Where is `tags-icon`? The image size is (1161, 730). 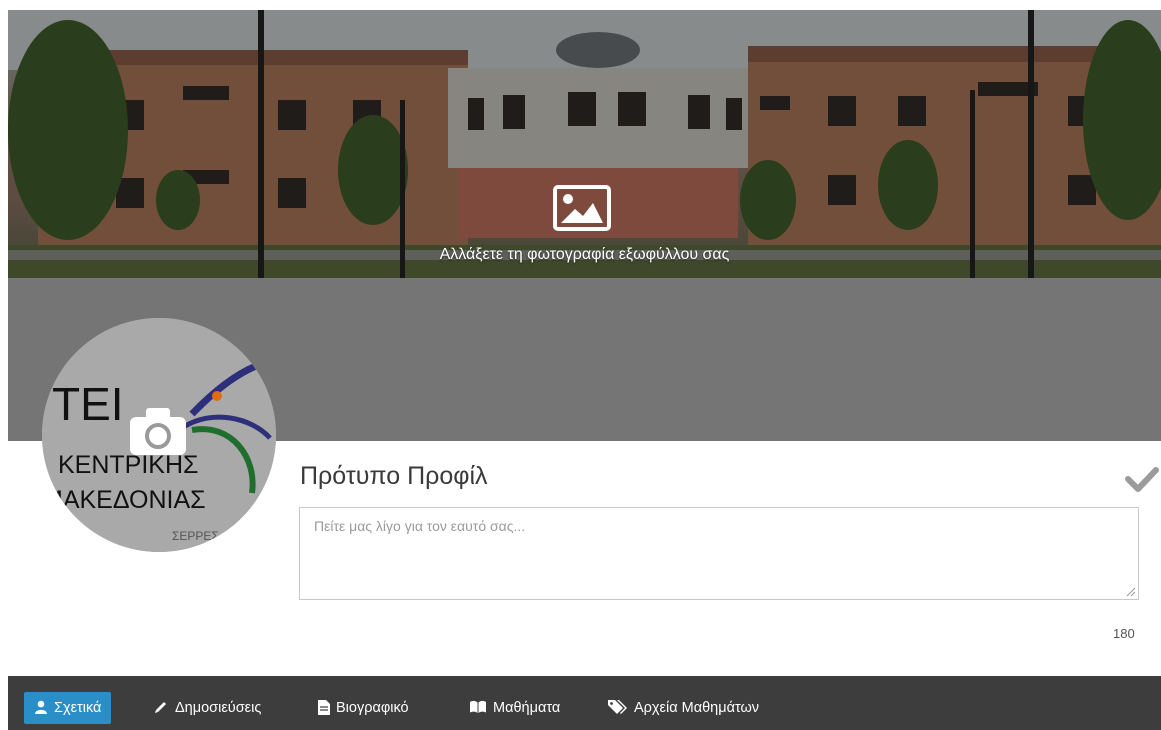 tags-icon is located at coordinates (617, 707).